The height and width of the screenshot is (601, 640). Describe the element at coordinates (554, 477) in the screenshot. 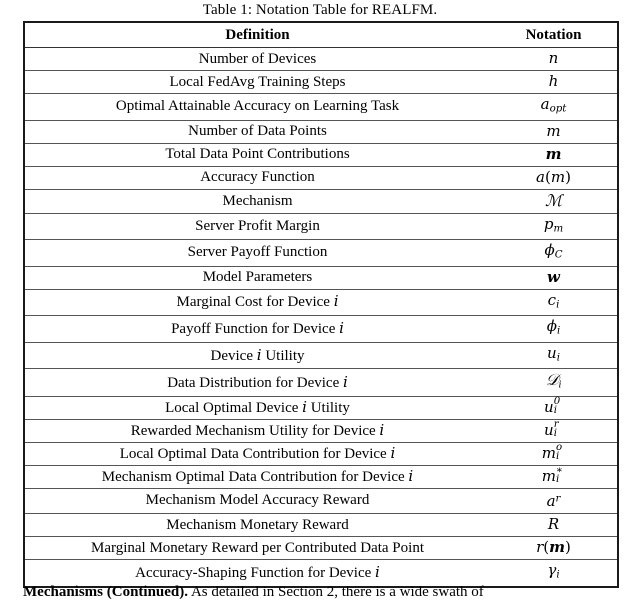

I see `notation-cell: m ∗ i` at that location.